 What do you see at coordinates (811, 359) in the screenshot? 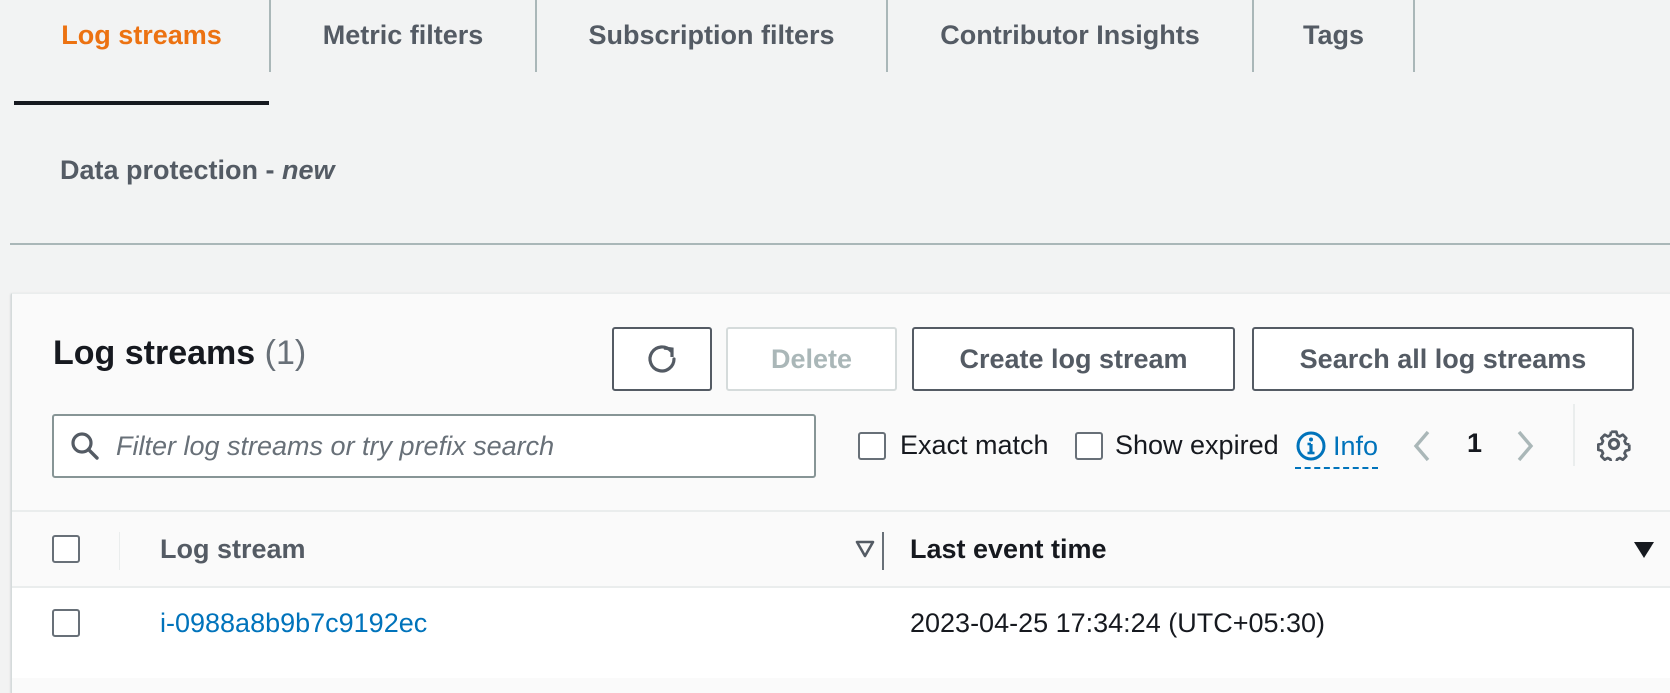
I see `delete-button: Delete` at bounding box center [811, 359].